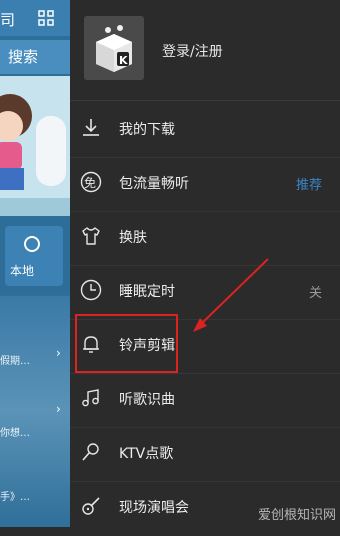 This screenshot has width=340, height=536. Describe the element at coordinates (308, 185) in the screenshot. I see `recommend-badge: 推荐` at that location.